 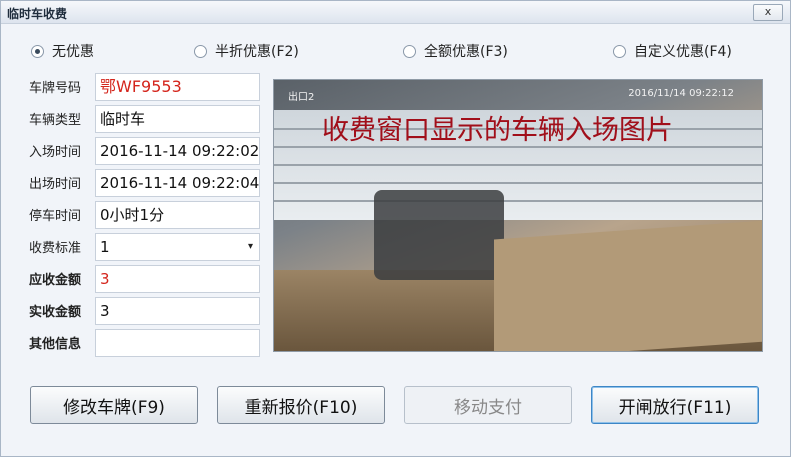 What do you see at coordinates (466, 52) in the screenshot?
I see `radio-label: 全额优惠(F3)` at bounding box center [466, 52].